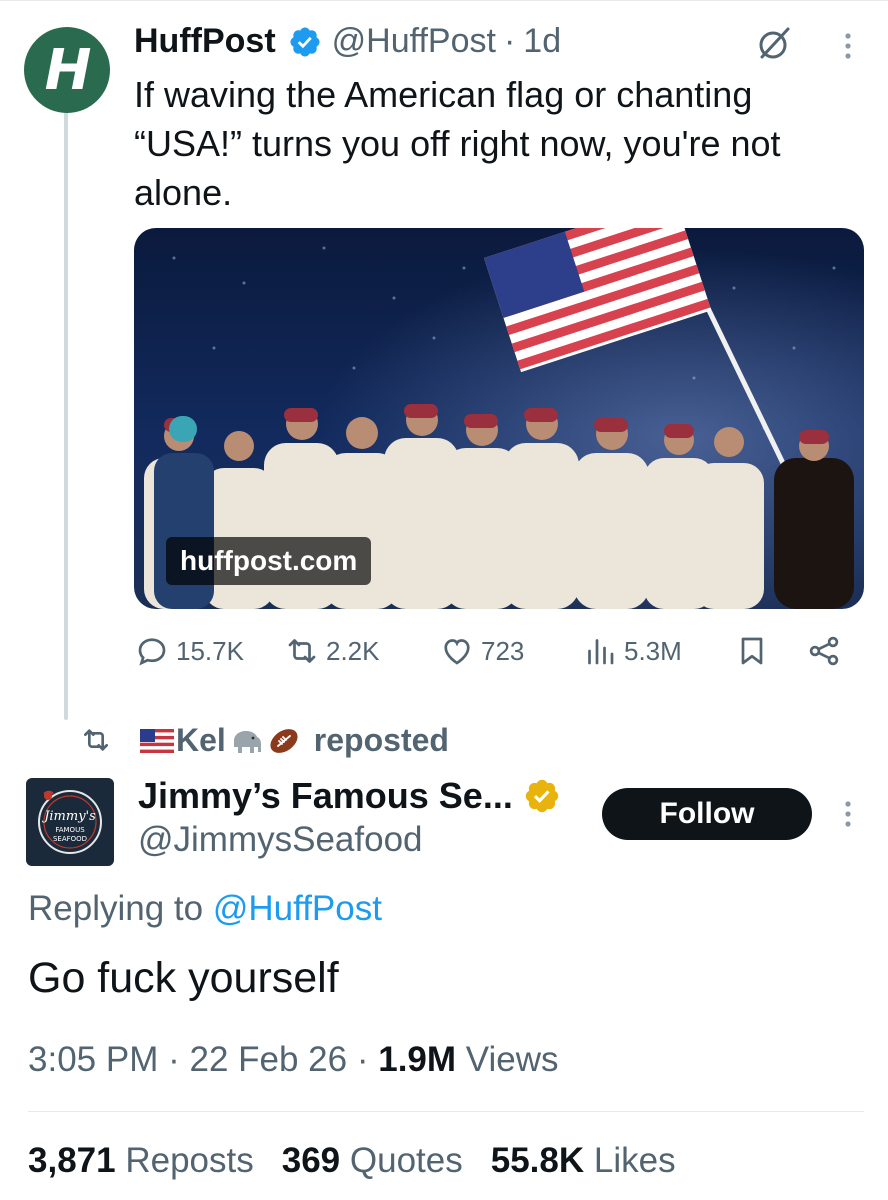  What do you see at coordinates (406, 1160) in the screenshot?
I see `quotes-label: Quotes` at bounding box center [406, 1160].